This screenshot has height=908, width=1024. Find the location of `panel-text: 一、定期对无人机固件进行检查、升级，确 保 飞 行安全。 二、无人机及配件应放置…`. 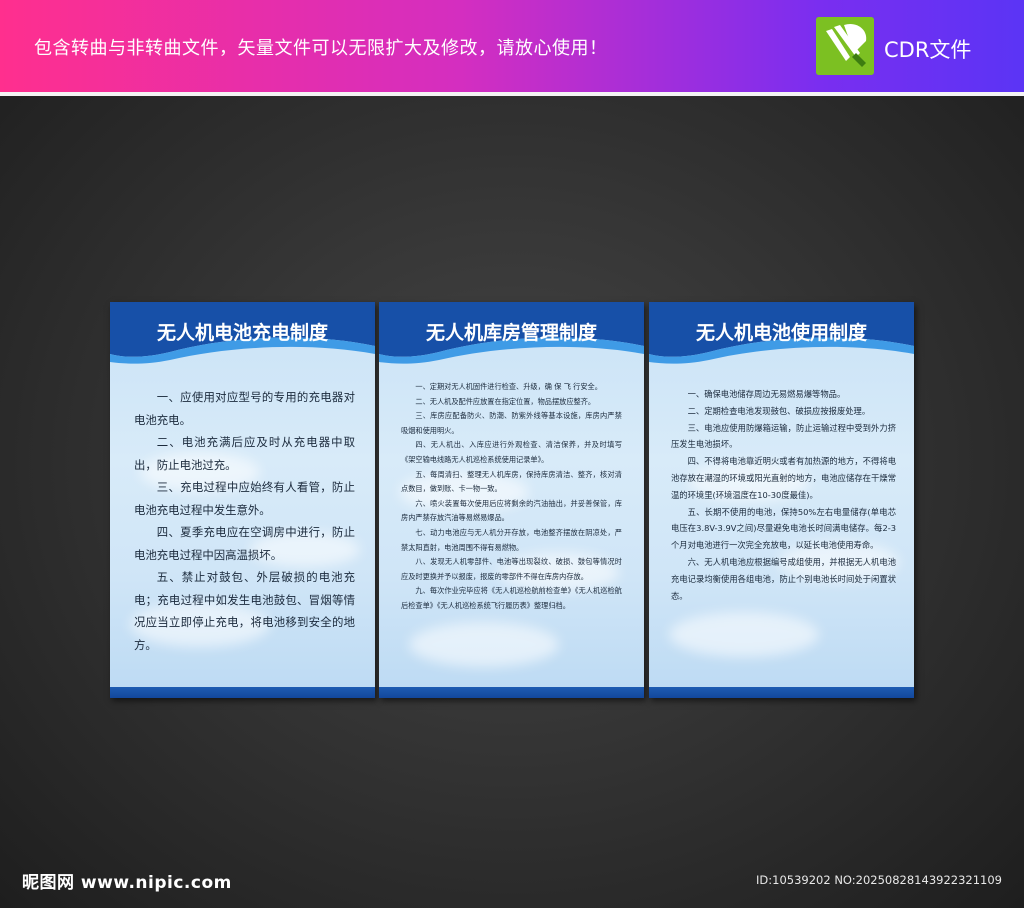

panel-text: 一、定期对无人机固件进行检查、升级，确 保 飞 行安全。 二、无人机及配件应放置… is located at coordinates (511, 497).